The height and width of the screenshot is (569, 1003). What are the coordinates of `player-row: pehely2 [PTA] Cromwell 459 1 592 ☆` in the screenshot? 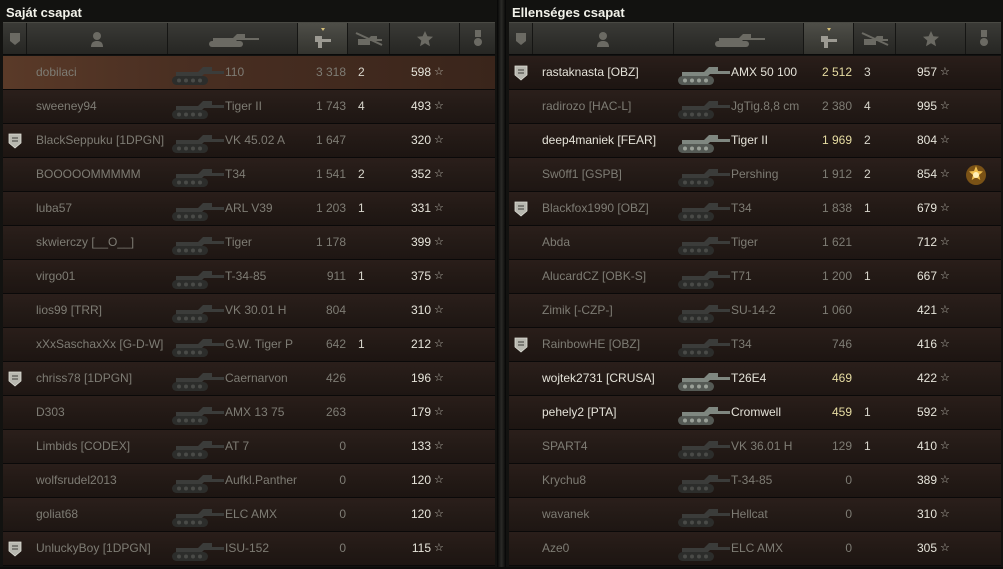 It's located at (755, 413).